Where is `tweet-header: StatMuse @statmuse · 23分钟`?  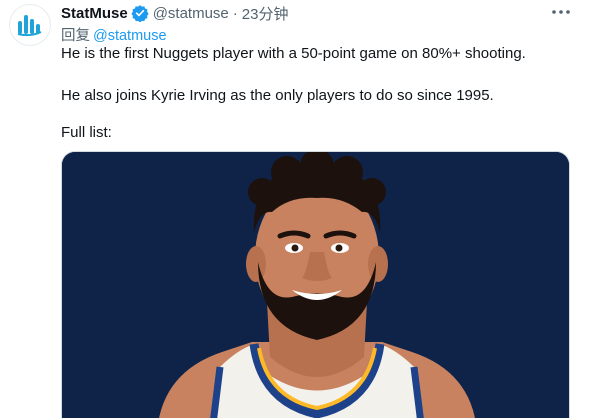 tweet-header: StatMuse @statmuse · 23分钟 is located at coordinates (174, 13).